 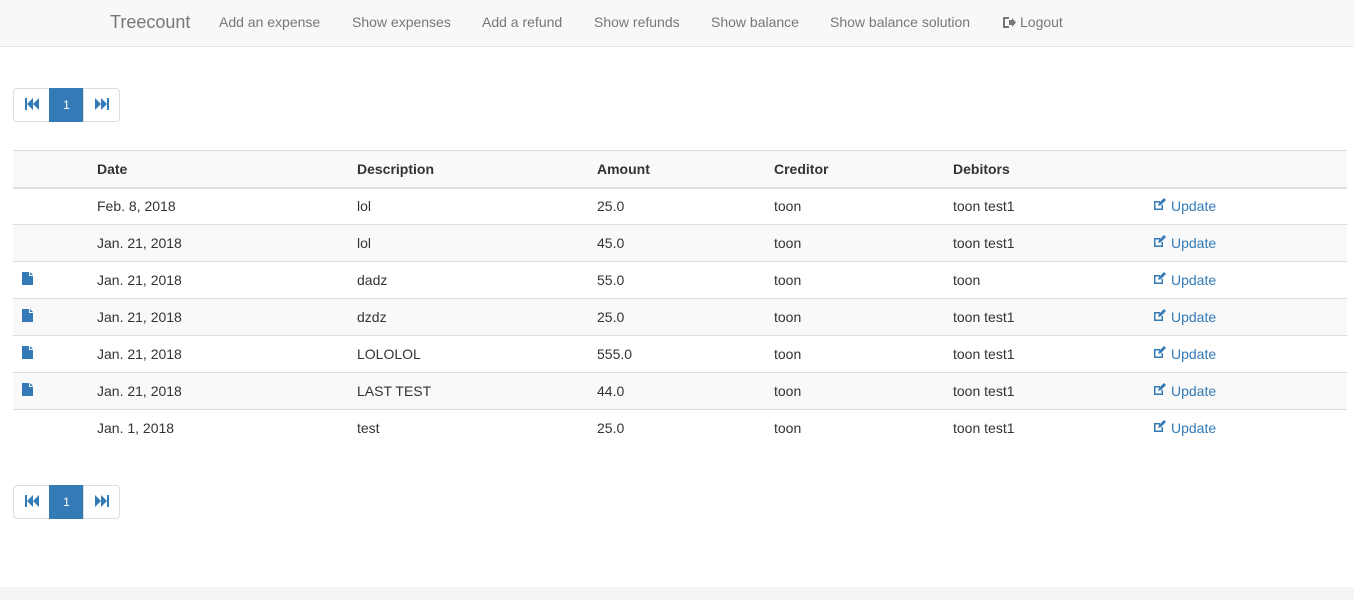 I want to click on description-cell: dadz, so click(x=469, y=280).